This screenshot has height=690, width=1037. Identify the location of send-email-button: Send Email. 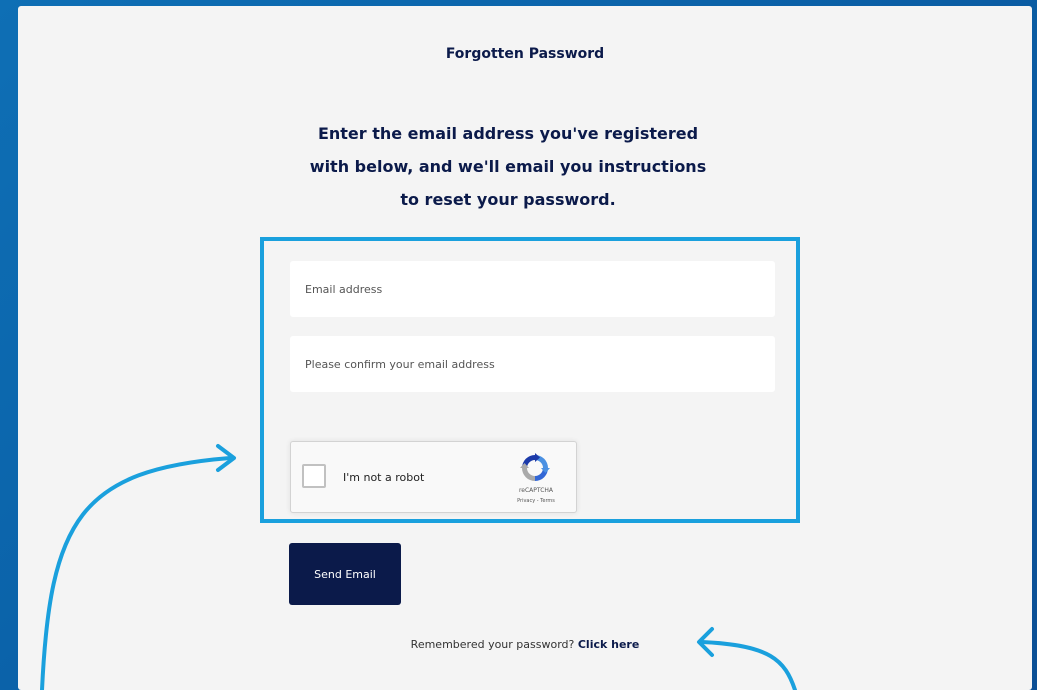
(345, 574).